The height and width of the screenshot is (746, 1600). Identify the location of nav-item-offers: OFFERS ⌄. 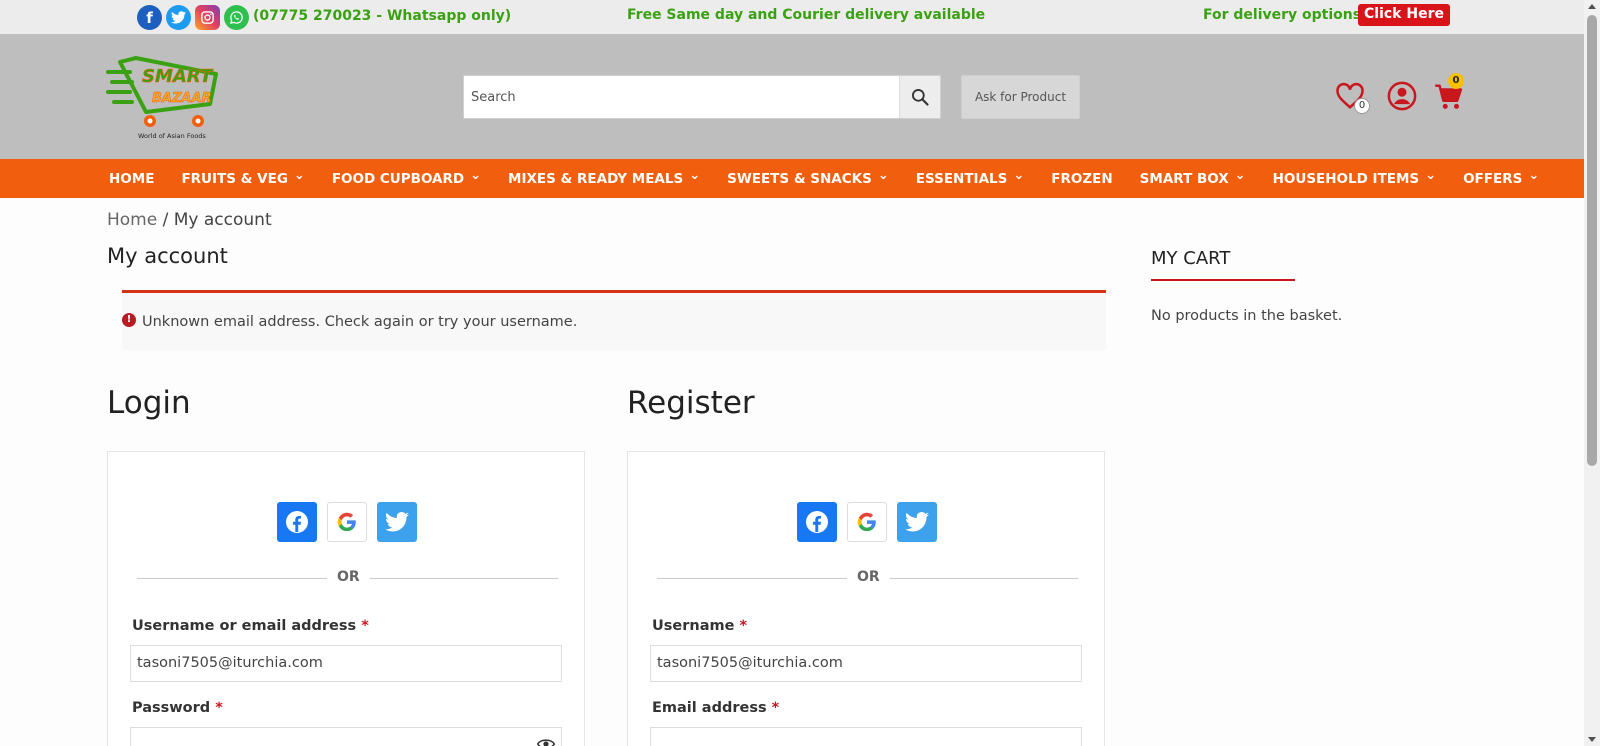
(1501, 177).